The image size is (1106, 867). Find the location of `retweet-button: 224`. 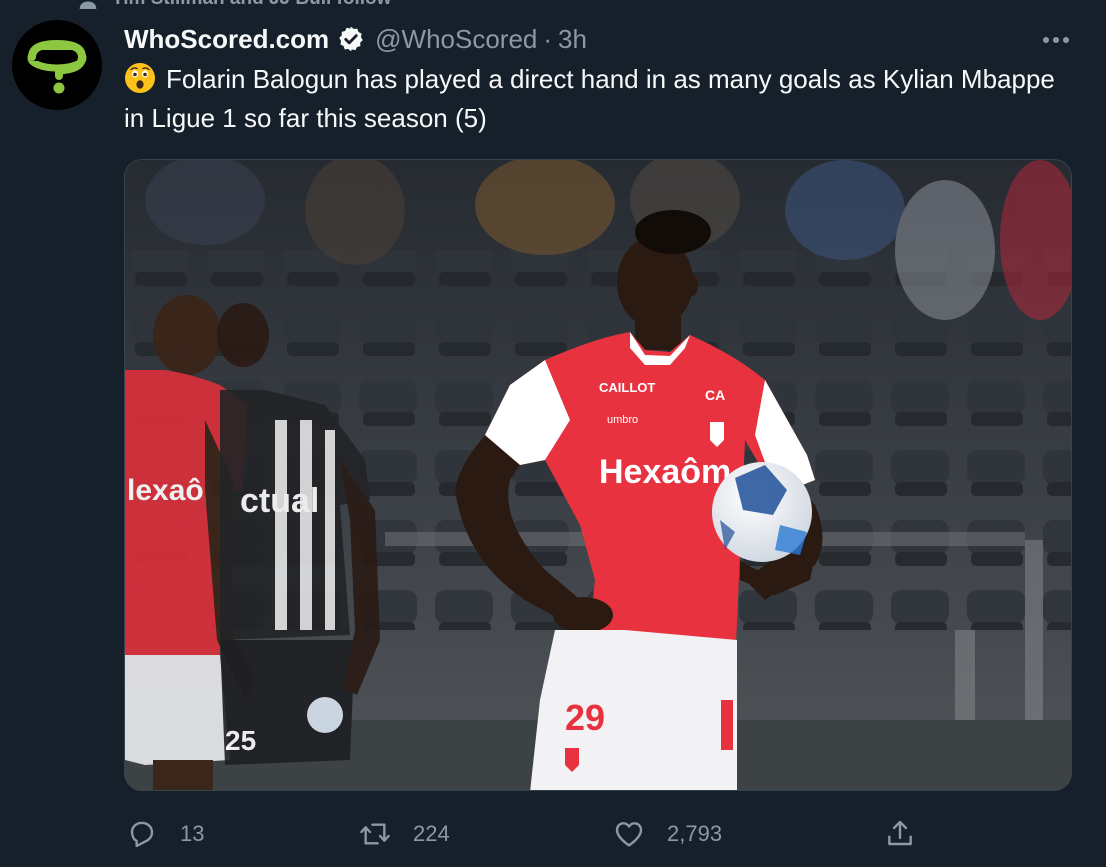

retweet-button: 224 is located at coordinates (404, 834).